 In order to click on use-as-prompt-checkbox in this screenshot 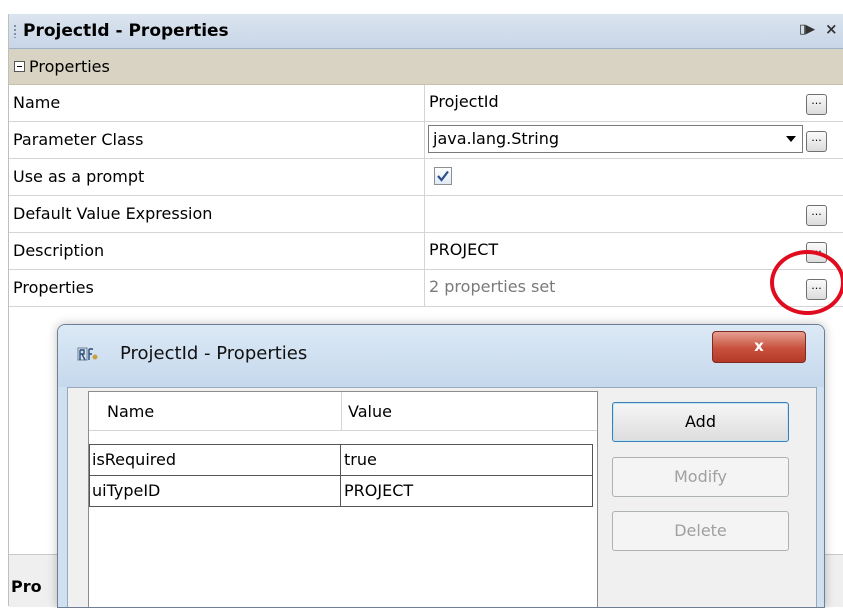, I will do `click(443, 176)`.